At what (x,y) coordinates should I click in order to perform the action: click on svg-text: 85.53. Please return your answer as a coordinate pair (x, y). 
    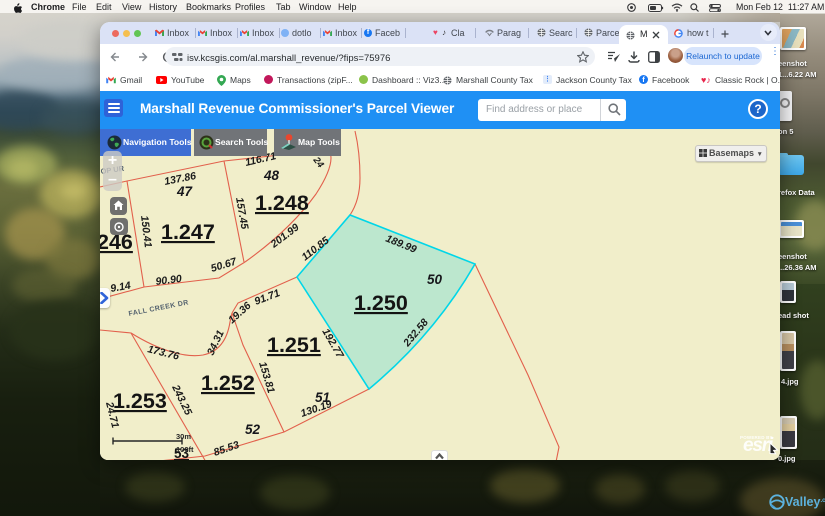
    Looking at the image, I should click on (226, 449).